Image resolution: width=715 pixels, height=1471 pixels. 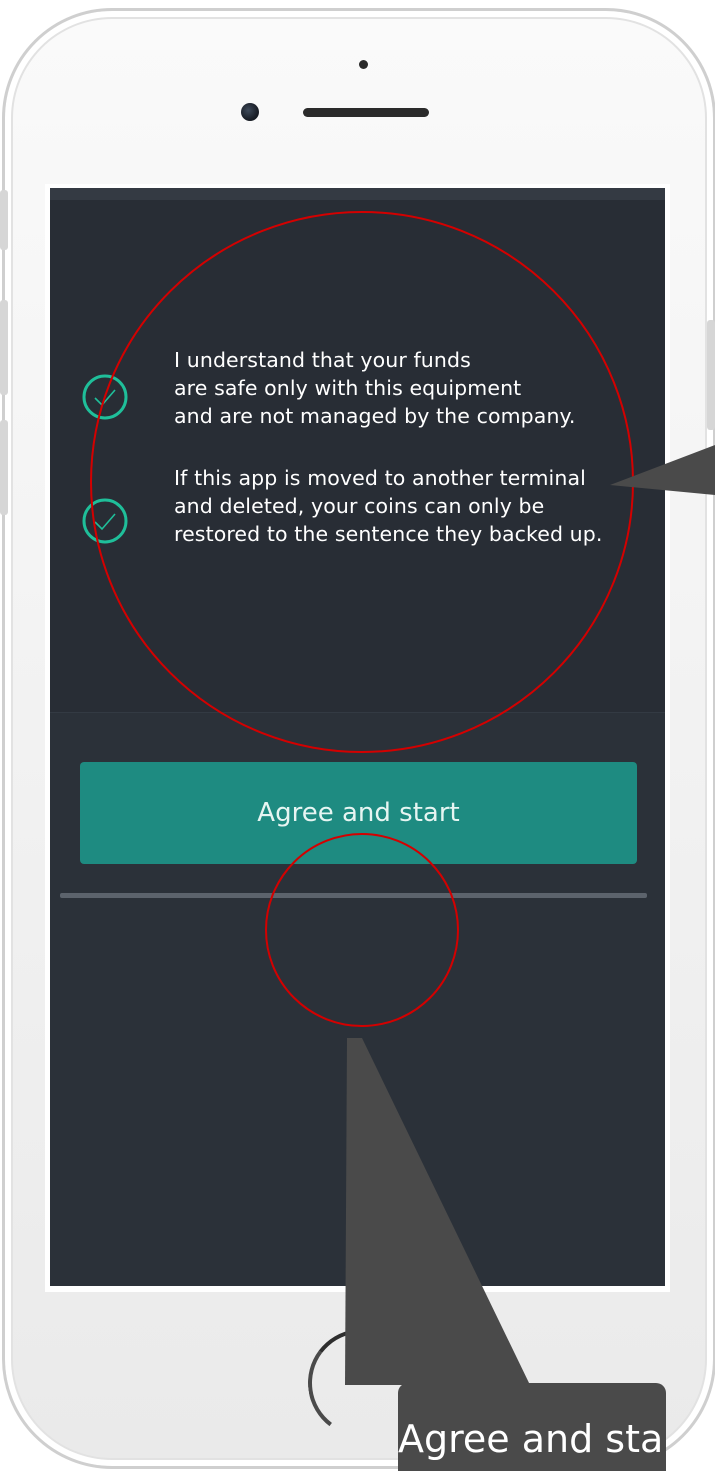 What do you see at coordinates (366, 112) in the screenshot?
I see `earpiece-speaker` at bounding box center [366, 112].